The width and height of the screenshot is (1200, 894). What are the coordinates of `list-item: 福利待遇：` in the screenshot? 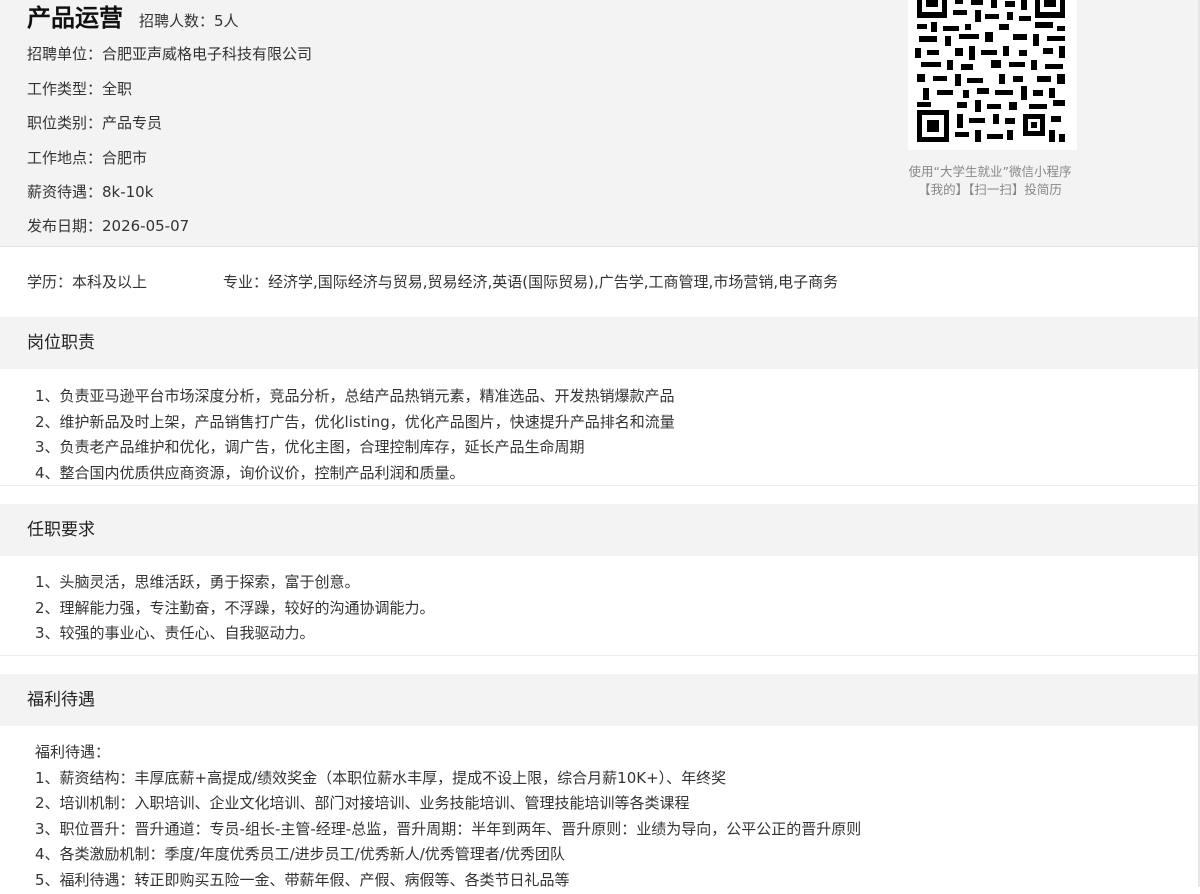 It's located at (448, 754).